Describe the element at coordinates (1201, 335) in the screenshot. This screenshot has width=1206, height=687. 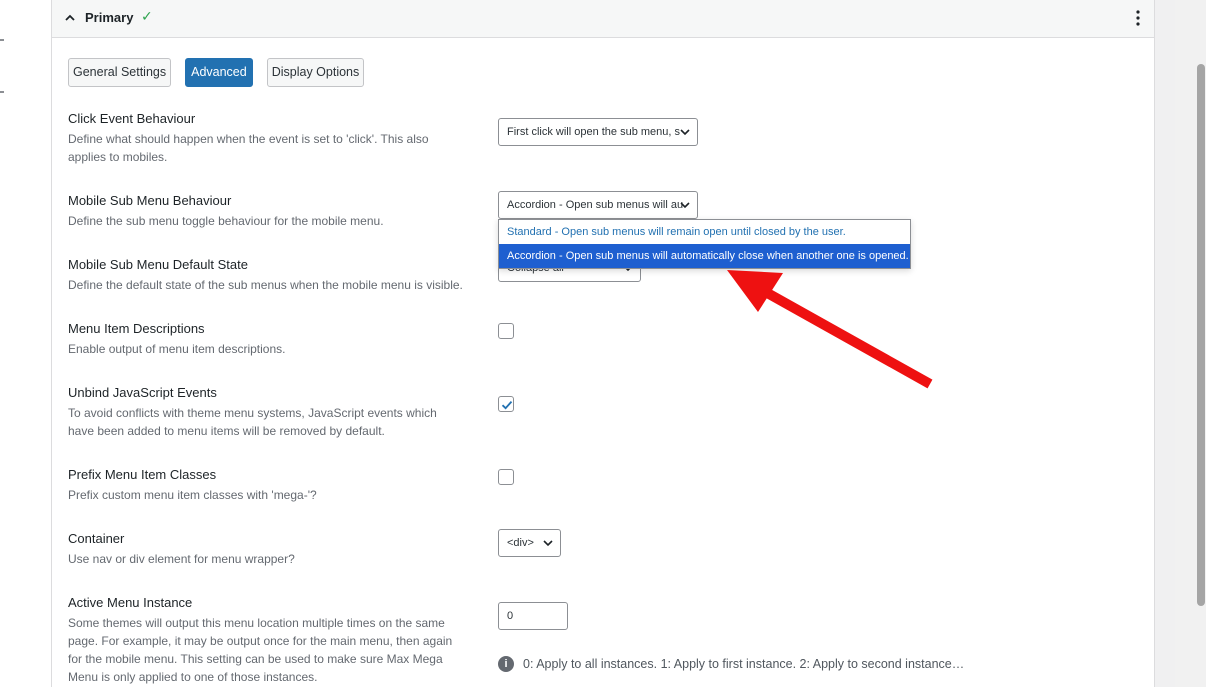
I see `scrollbar-thumb` at that location.